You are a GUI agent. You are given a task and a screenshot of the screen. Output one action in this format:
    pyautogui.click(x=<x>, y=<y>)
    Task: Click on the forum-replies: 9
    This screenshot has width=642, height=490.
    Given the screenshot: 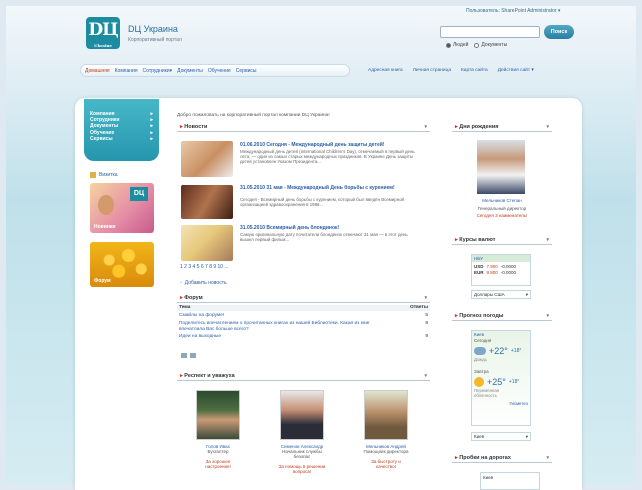 What is the action you would take?
    pyautogui.click(x=426, y=336)
    